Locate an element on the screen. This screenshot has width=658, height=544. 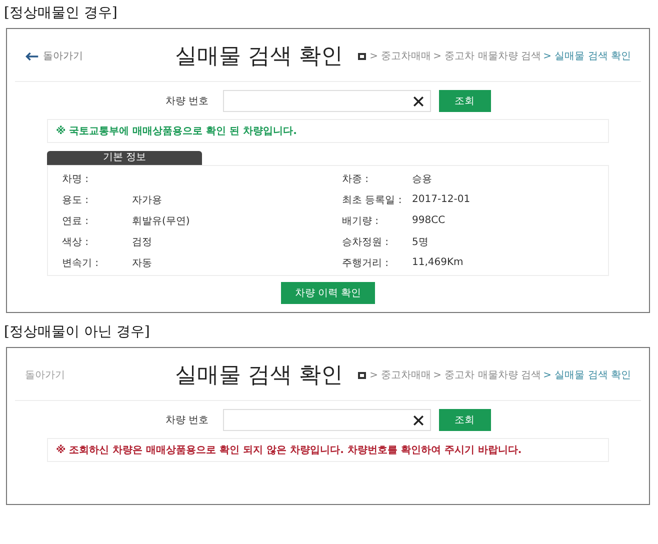
field-label: 색상 : is located at coordinates (76, 242).